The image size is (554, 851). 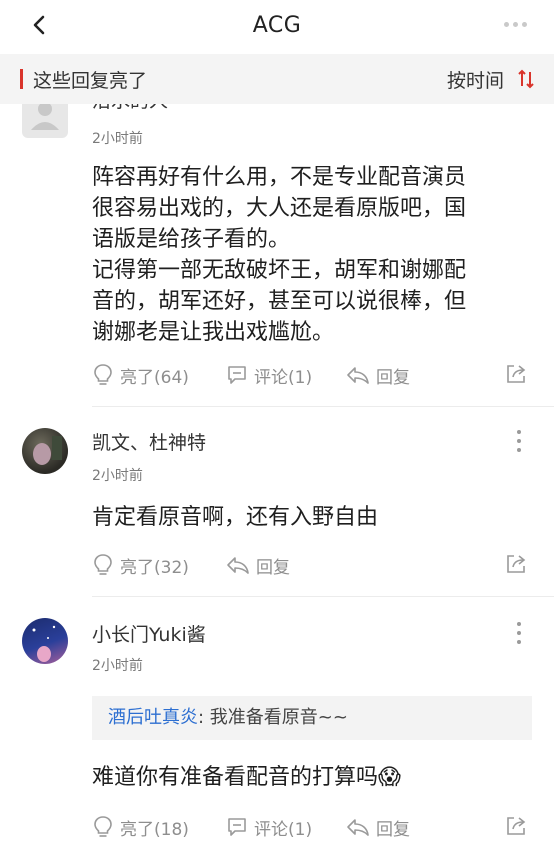 What do you see at coordinates (279, 208) in the screenshot?
I see `comment-line: 很容易出戏的，大人还是看原版吧，国` at bounding box center [279, 208].